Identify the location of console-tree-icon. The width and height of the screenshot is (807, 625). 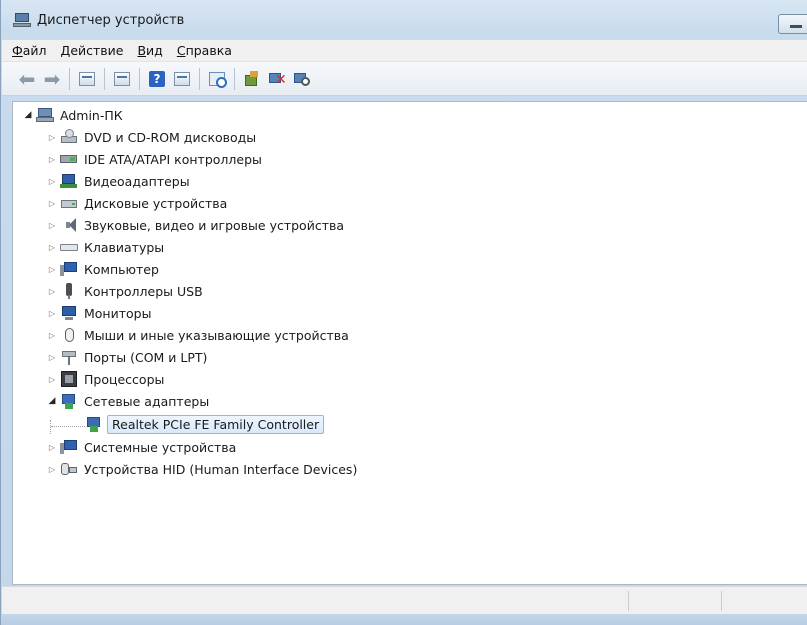
(122, 78).